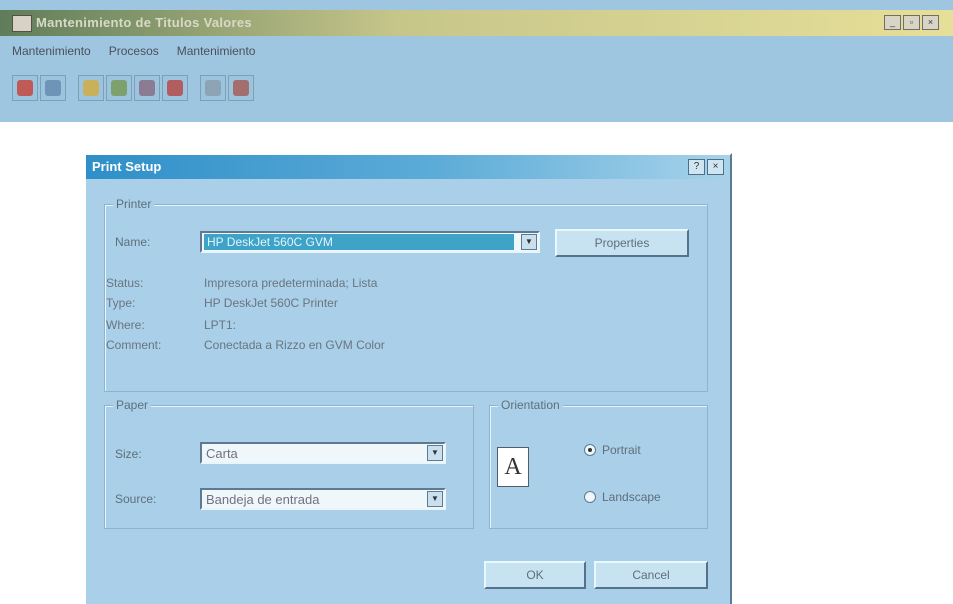 This screenshot has height=604, width=953. I want to click on type-label: Type:, so click(121, 303).